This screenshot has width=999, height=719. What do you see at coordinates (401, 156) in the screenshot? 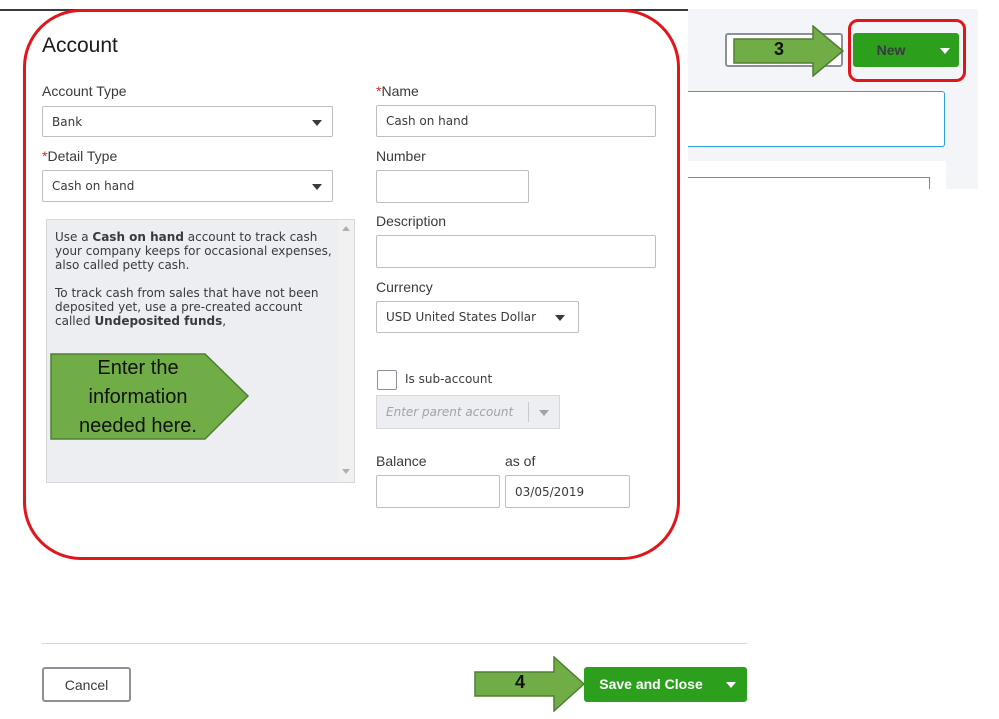
I see `number-label: Number` at bounding box center [401, 156].